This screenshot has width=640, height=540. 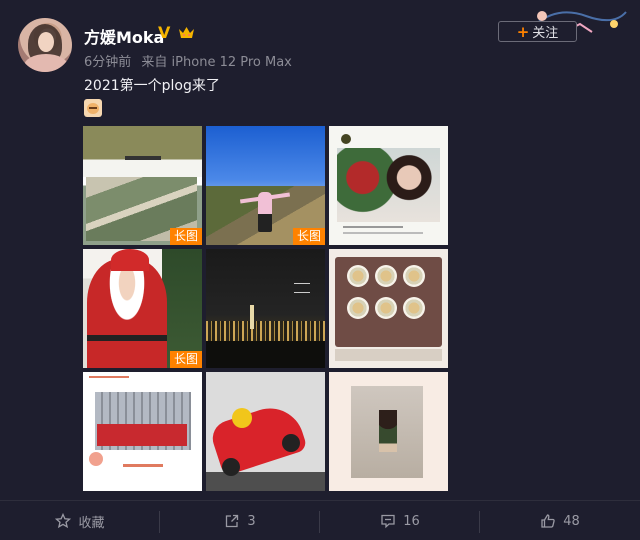 I want to click on star-icon, so click(x=63, y=521).